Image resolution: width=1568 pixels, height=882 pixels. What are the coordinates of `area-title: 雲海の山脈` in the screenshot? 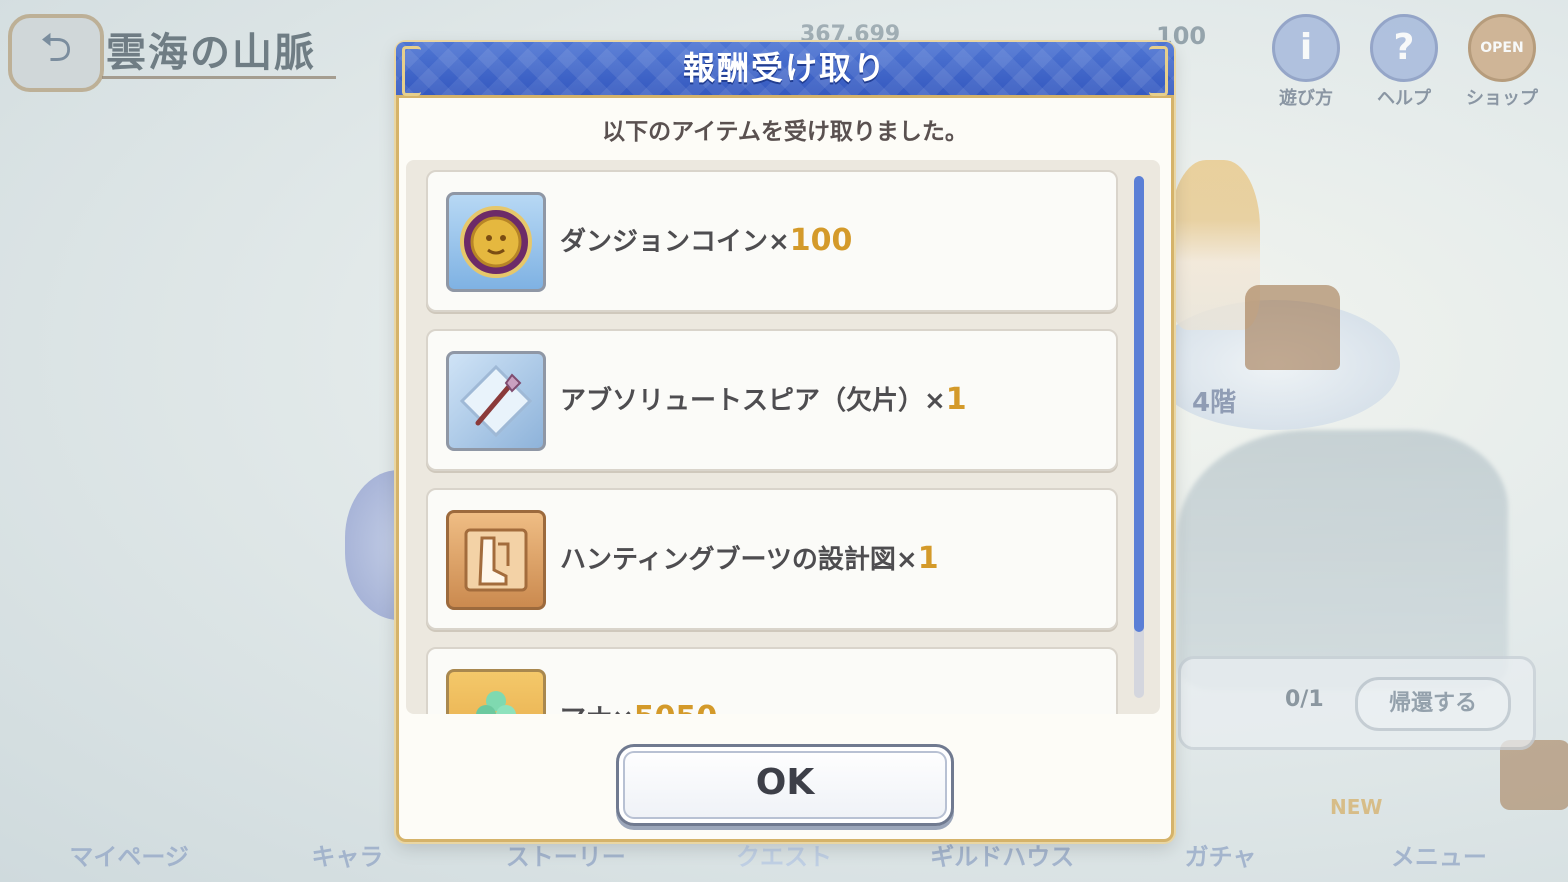 It's located at (211, 52).